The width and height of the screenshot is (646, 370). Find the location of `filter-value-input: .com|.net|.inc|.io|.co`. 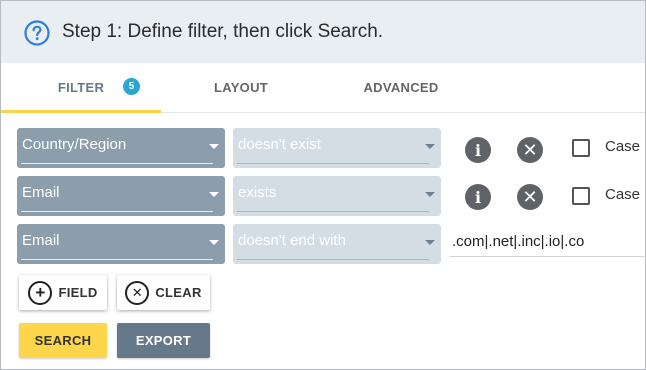

filter-value-input: .com|.net|.inc|.io|.co is located at coordinates (548, 243).